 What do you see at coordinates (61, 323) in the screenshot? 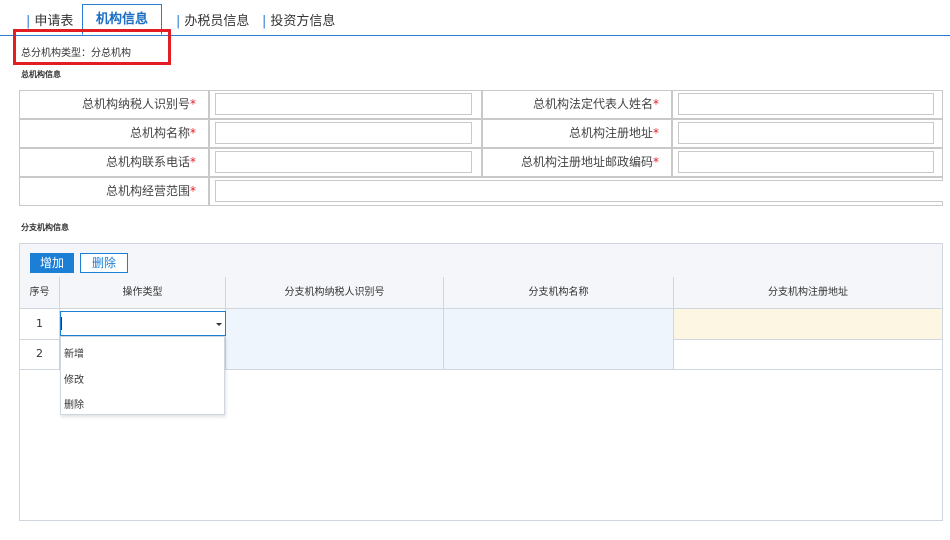
I see `text-caret` at bounding box center [61, 323].